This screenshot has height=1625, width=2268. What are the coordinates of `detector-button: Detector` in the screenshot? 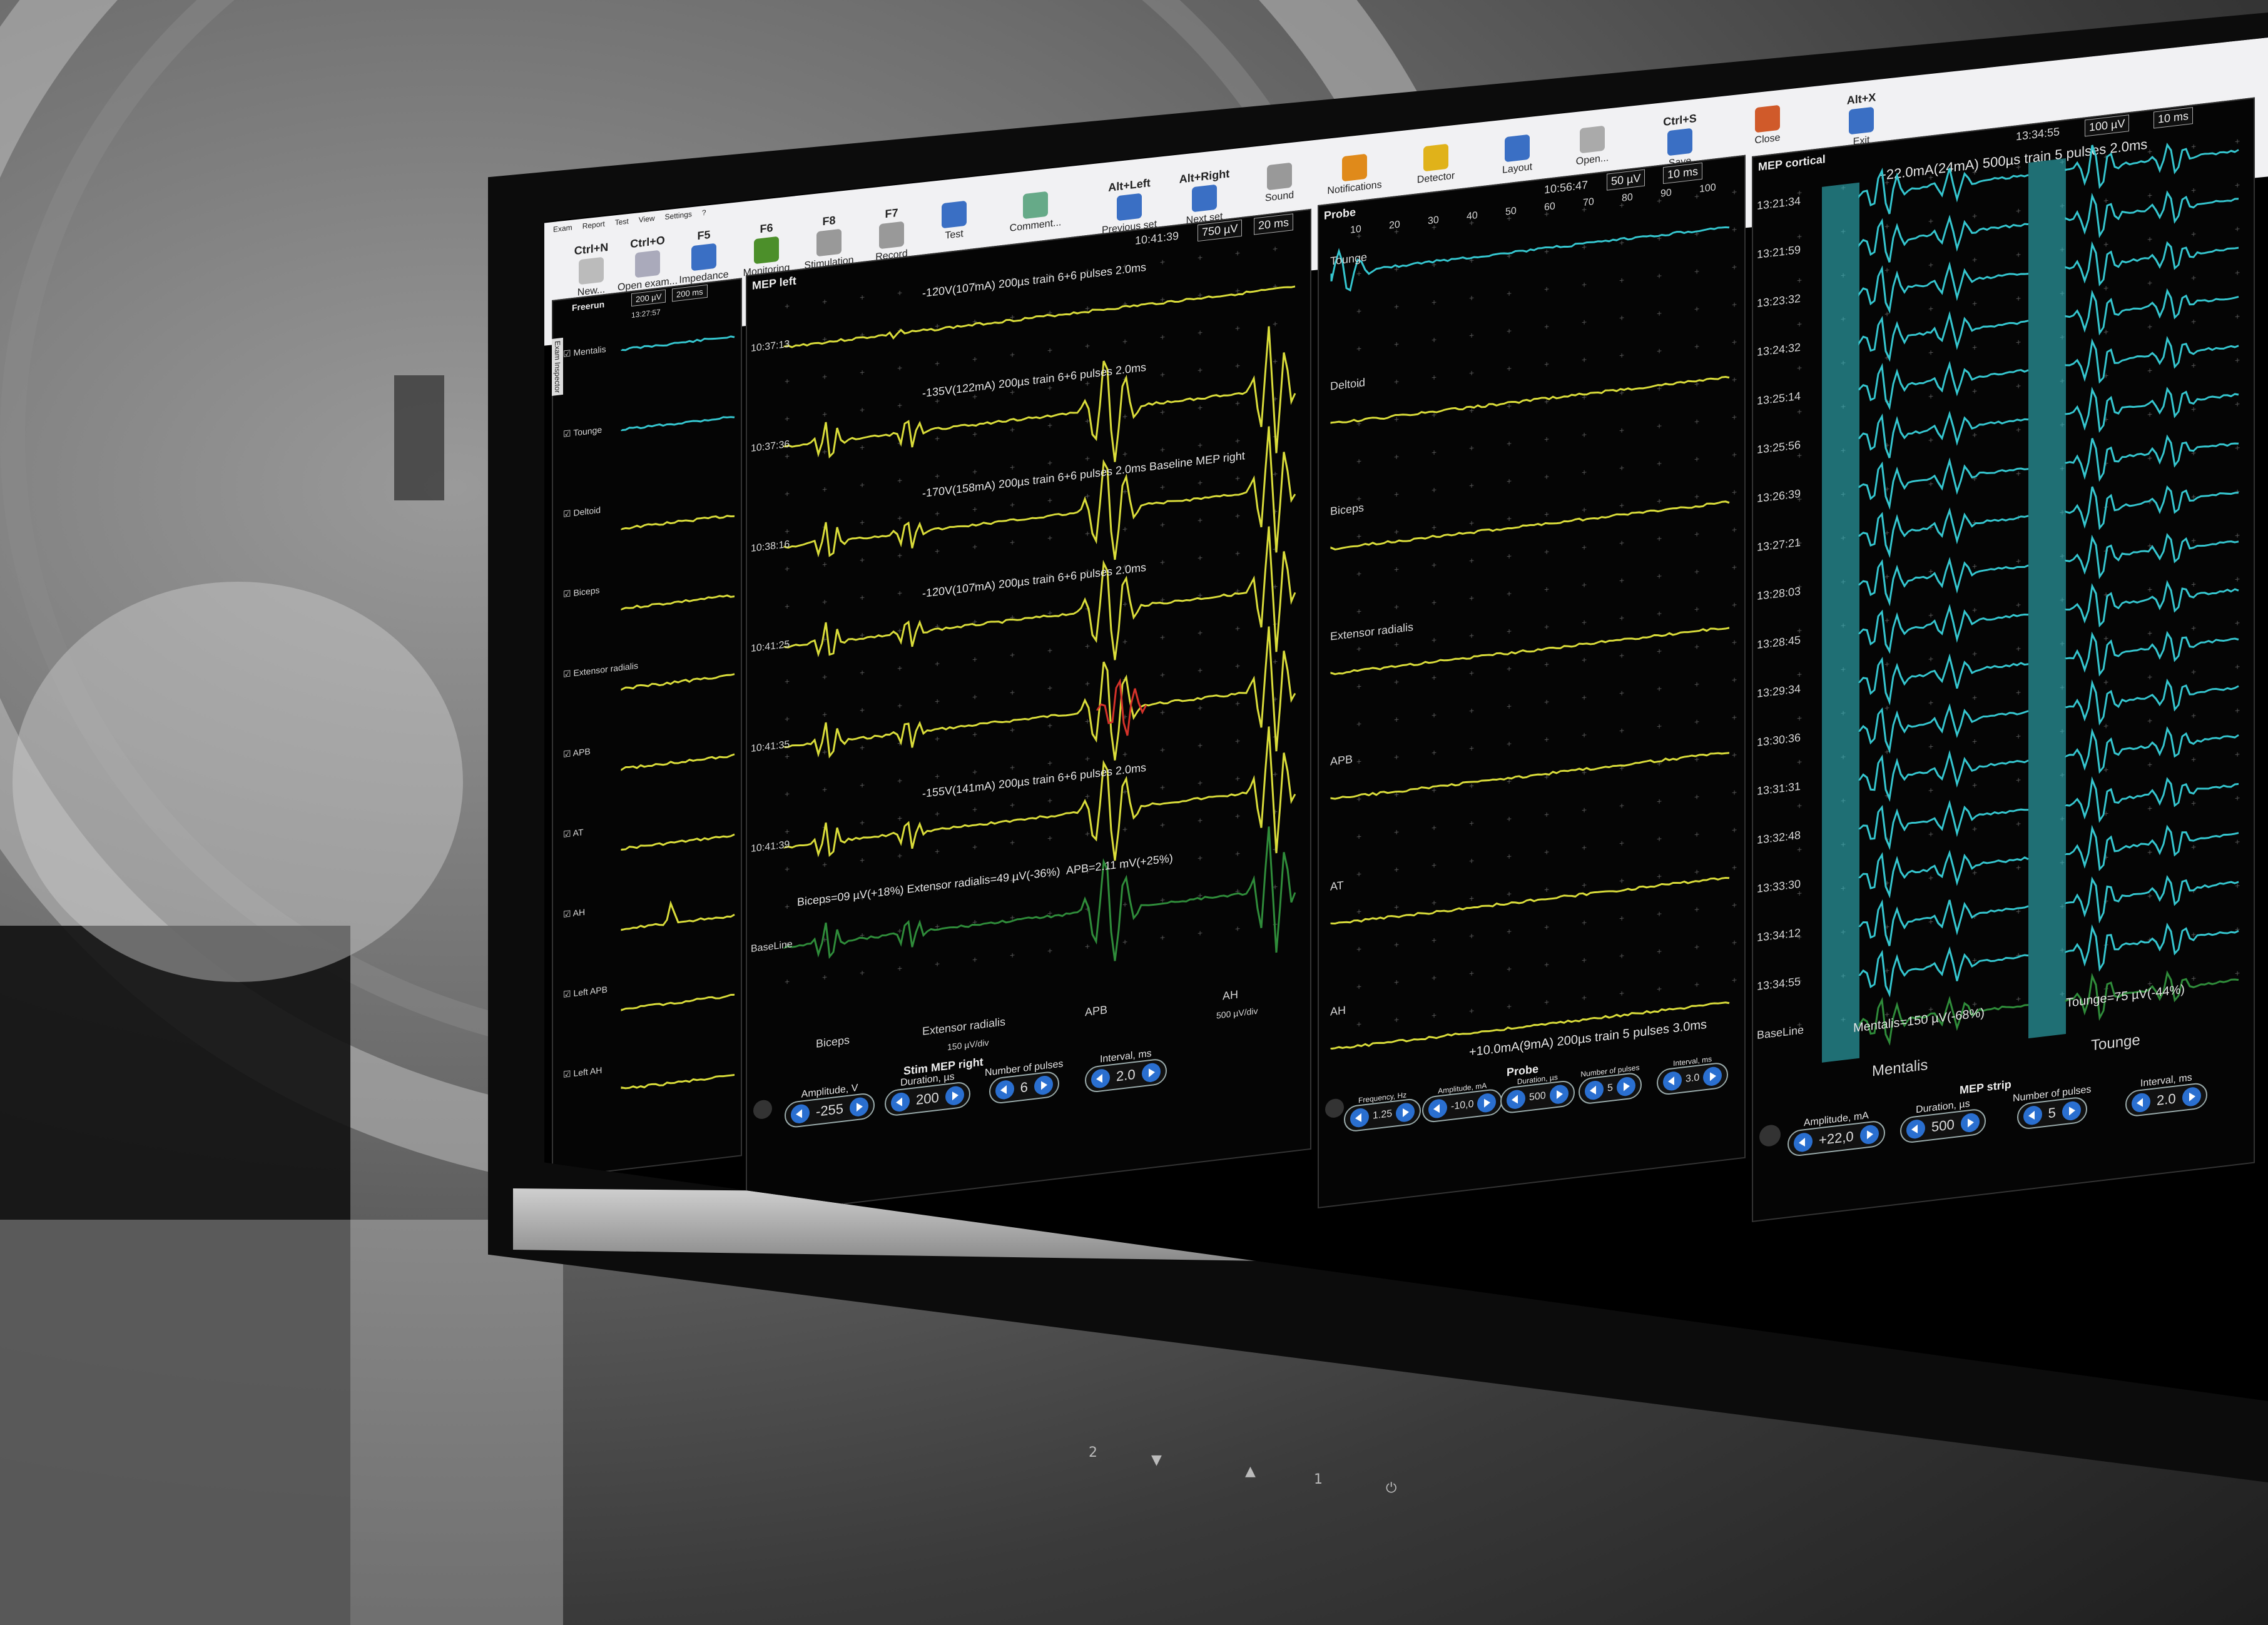 It's located at (1435, 163).